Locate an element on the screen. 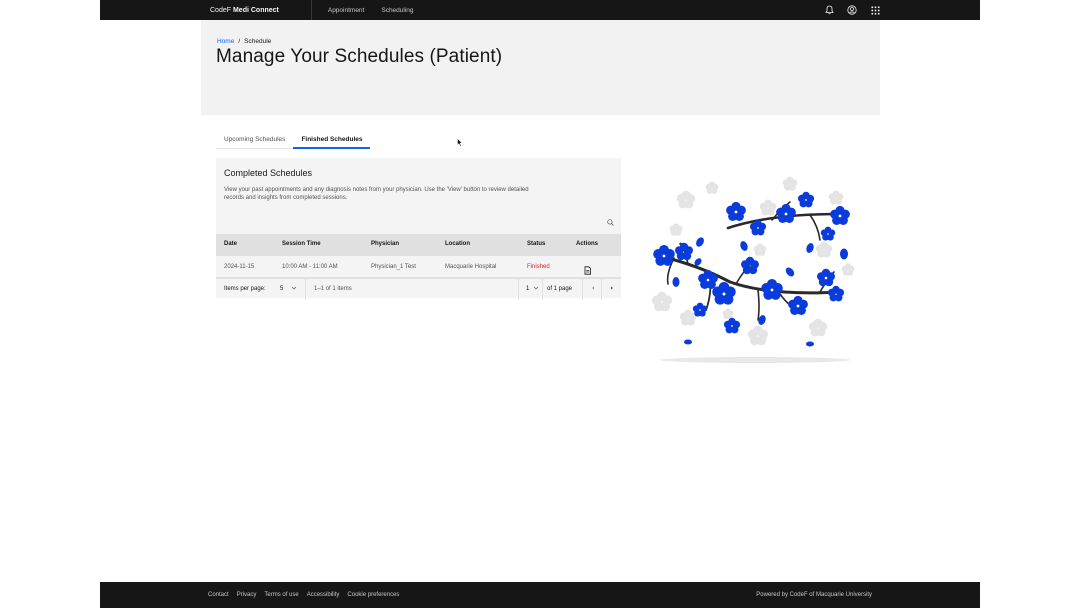  footer-link-contact: Contact is located at coordinates (218, 595).